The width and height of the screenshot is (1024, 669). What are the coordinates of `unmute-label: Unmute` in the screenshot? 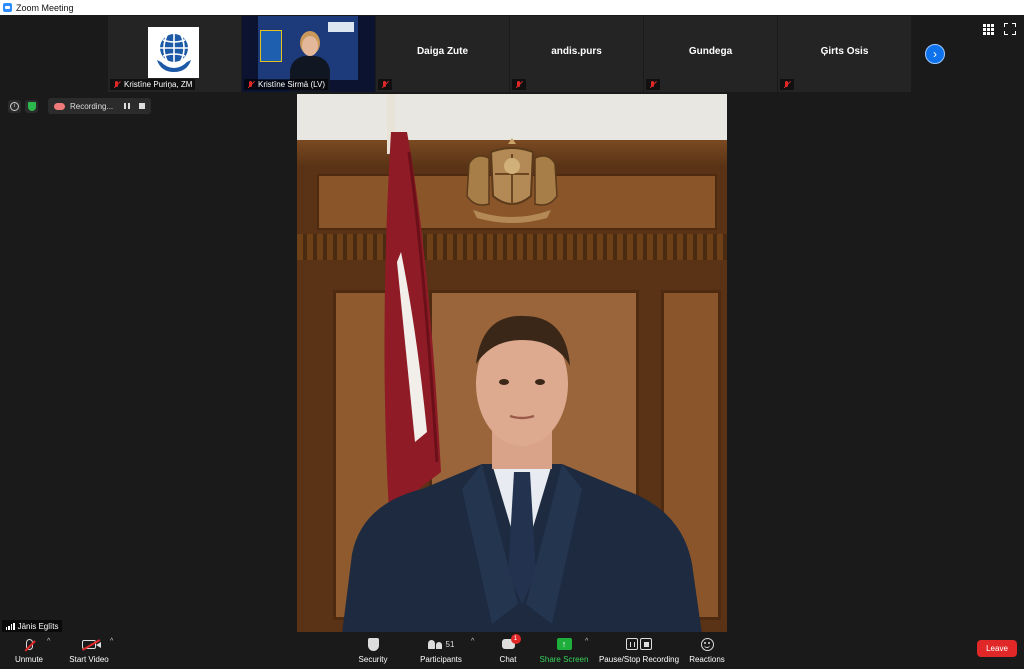 It's located at (28, 659).